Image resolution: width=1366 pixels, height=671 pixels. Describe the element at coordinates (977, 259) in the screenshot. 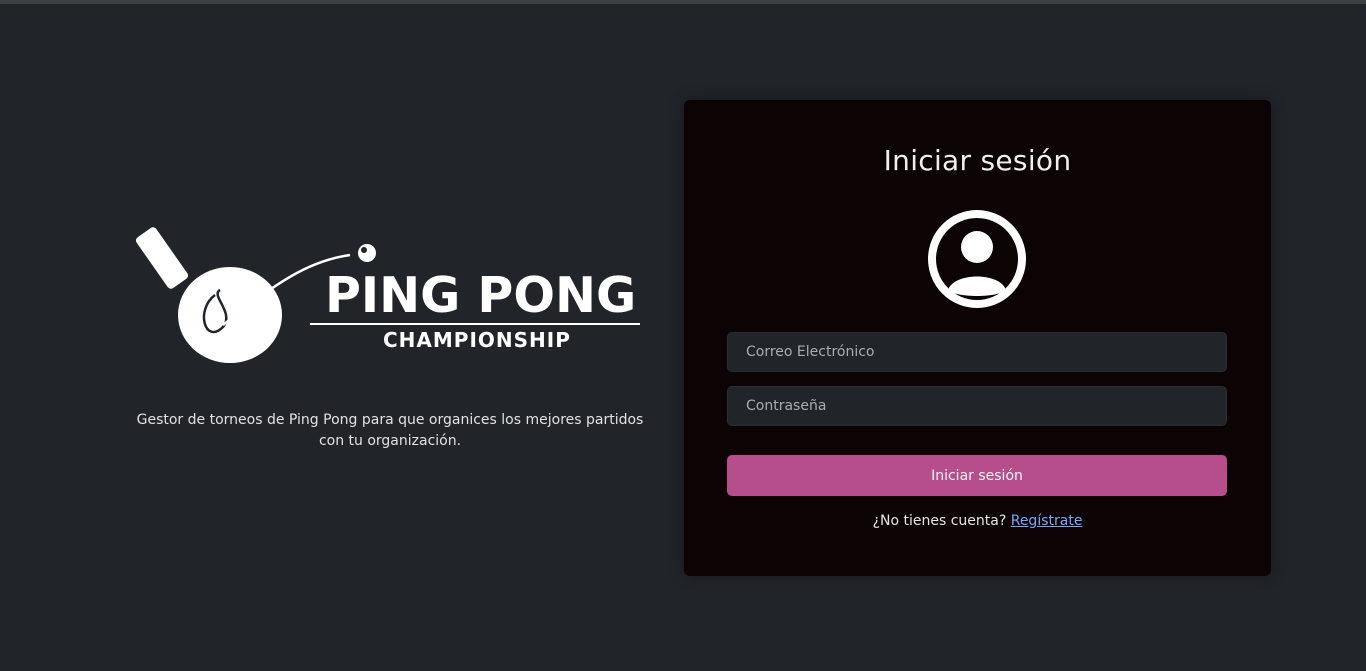

I see `user-circle-icon` at that location.